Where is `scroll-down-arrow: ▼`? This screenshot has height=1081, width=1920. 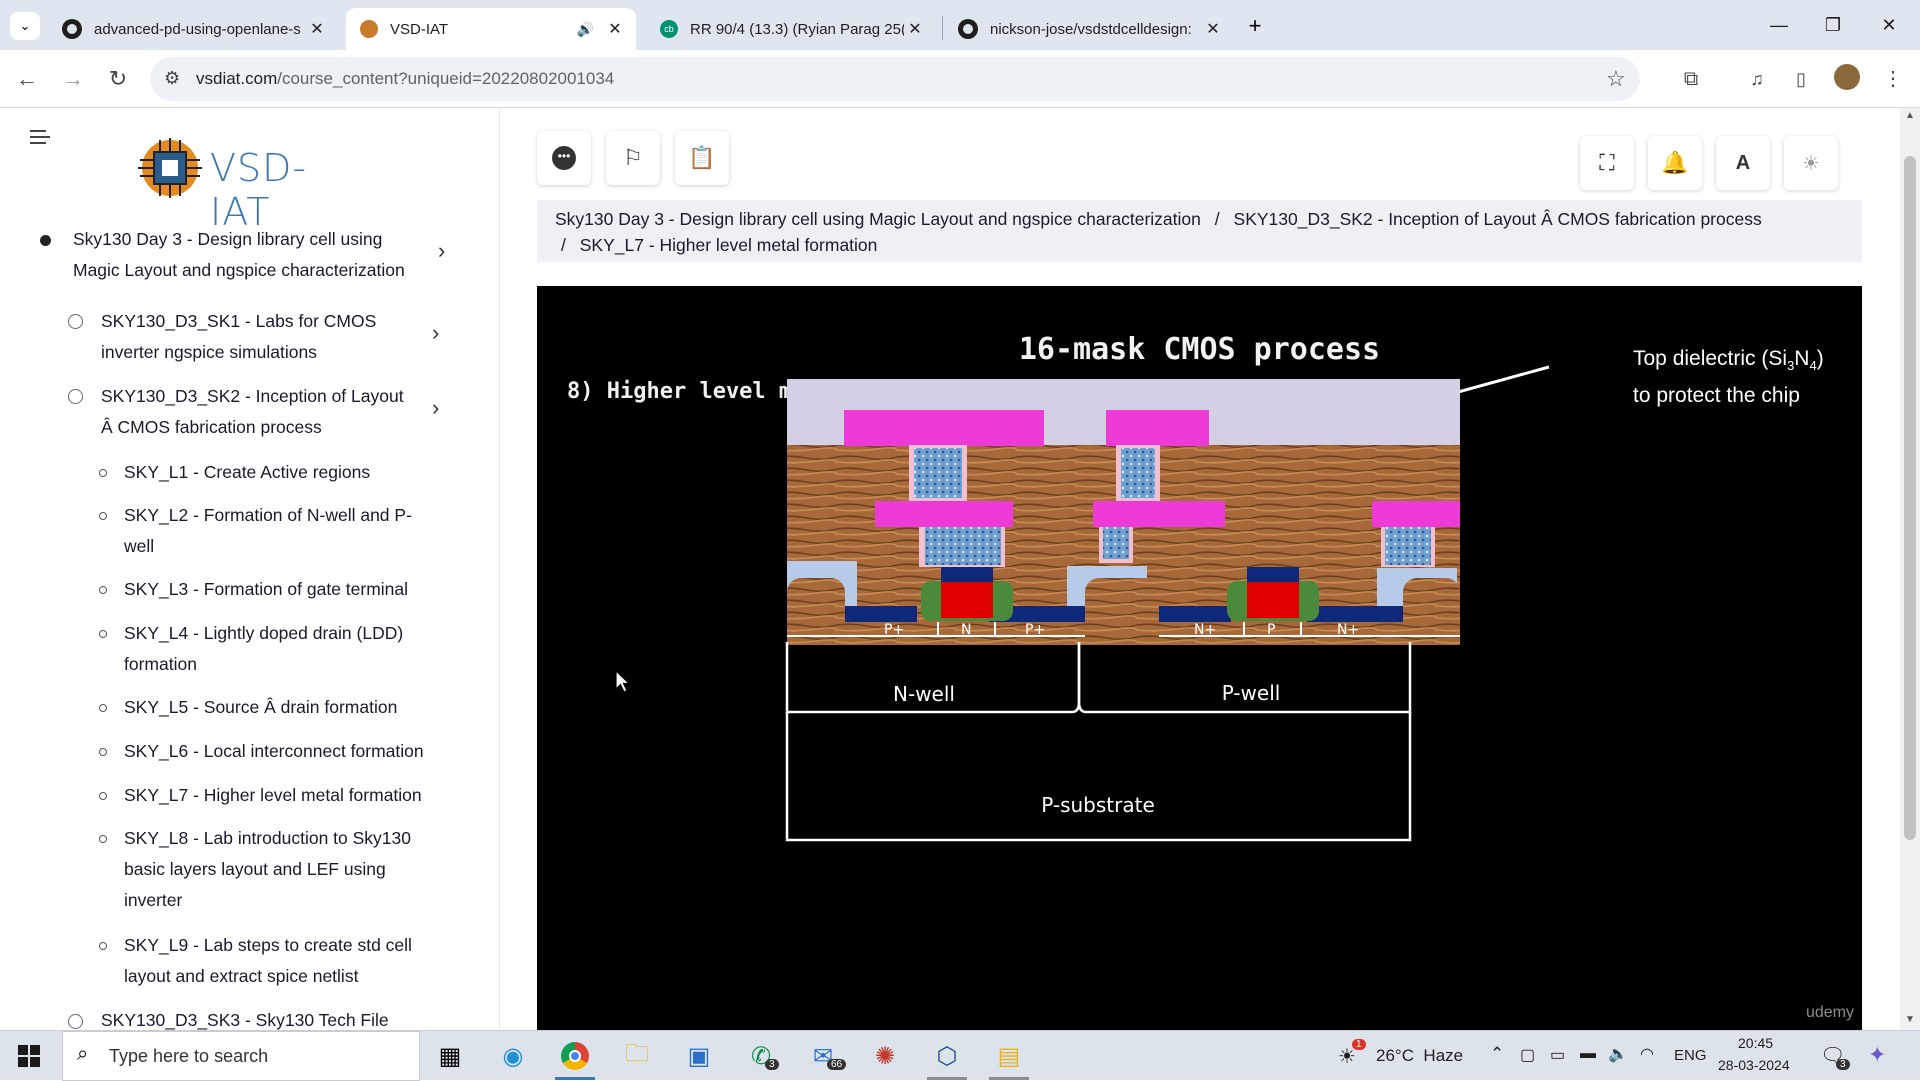 scroll-down-arrow: ▼ is located at coordinates (1910, 1019).